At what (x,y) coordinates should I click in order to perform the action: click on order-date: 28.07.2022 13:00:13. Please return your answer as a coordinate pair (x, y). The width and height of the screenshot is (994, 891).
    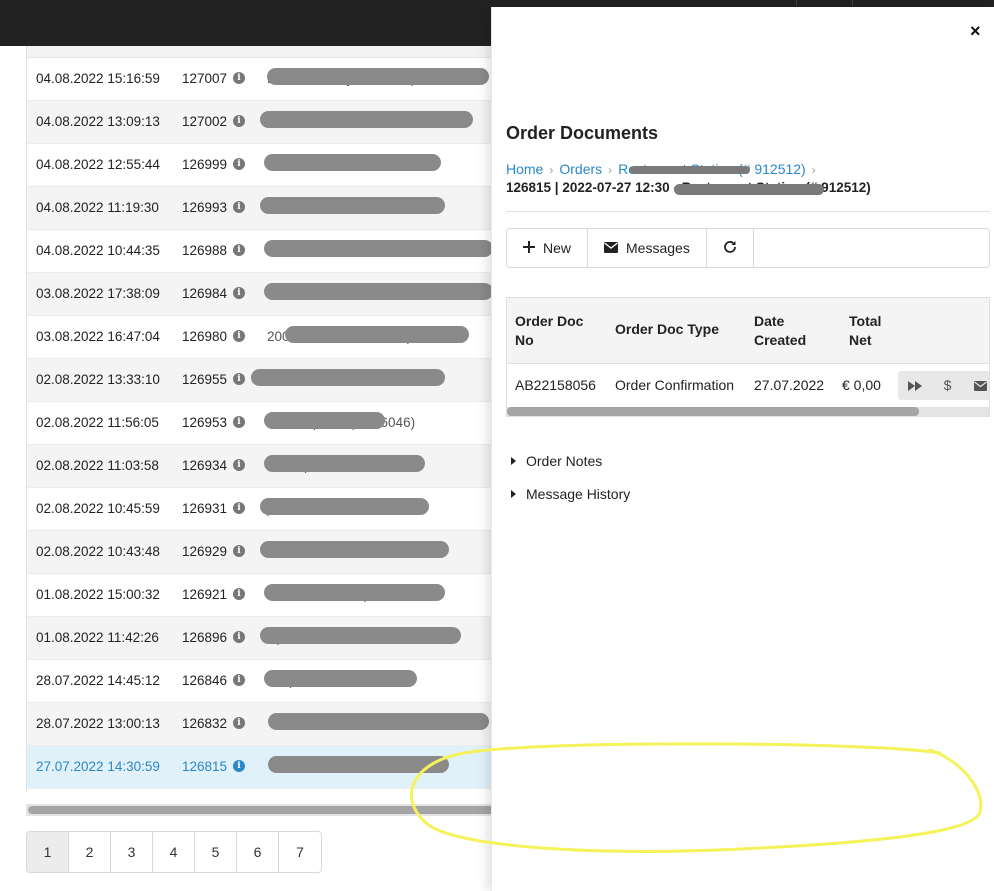
    Looking at the image, I should click on (98, 723).